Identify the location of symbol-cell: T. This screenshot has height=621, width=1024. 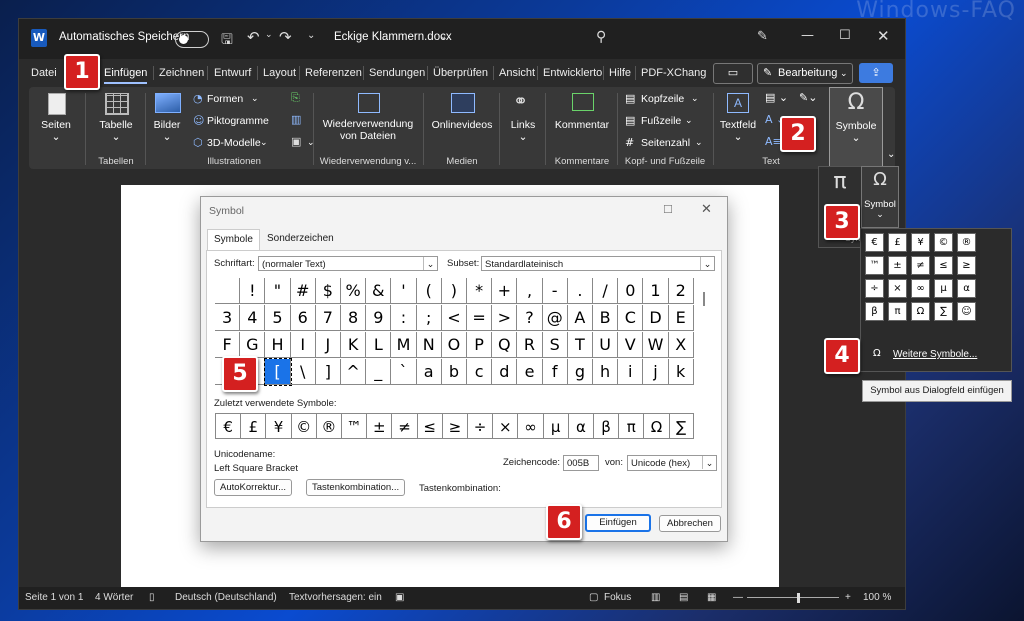
(580, 345).